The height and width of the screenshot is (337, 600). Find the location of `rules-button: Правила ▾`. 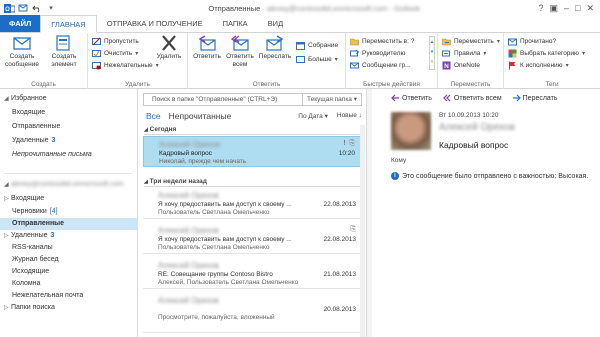

rules-button: Правила ▾ is located at coordinates (464, 53).